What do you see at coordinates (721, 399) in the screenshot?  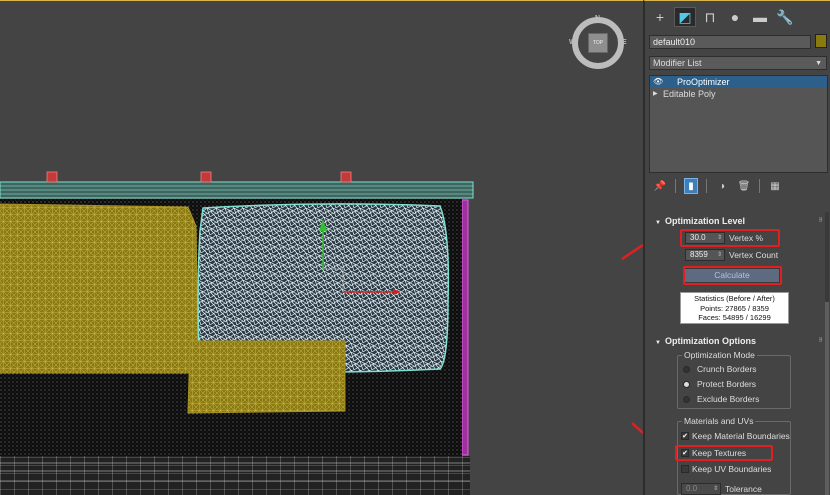 I see `radio-exclude-borders: Exclude Borders` at bounding box center [721, 399].